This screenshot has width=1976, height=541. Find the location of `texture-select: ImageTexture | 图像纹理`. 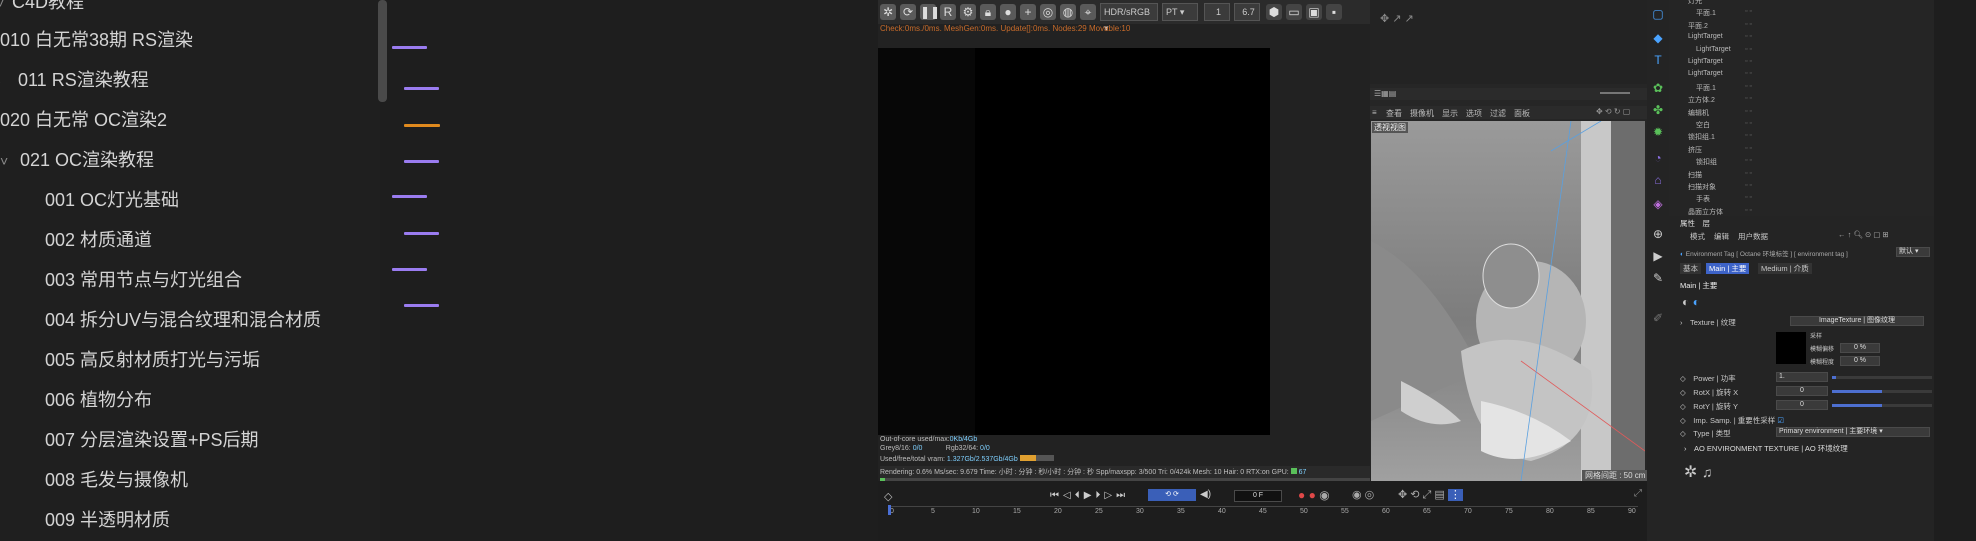

texture-select: ImageTexture | 图像纹理 is located at coordinates (1857, 321).